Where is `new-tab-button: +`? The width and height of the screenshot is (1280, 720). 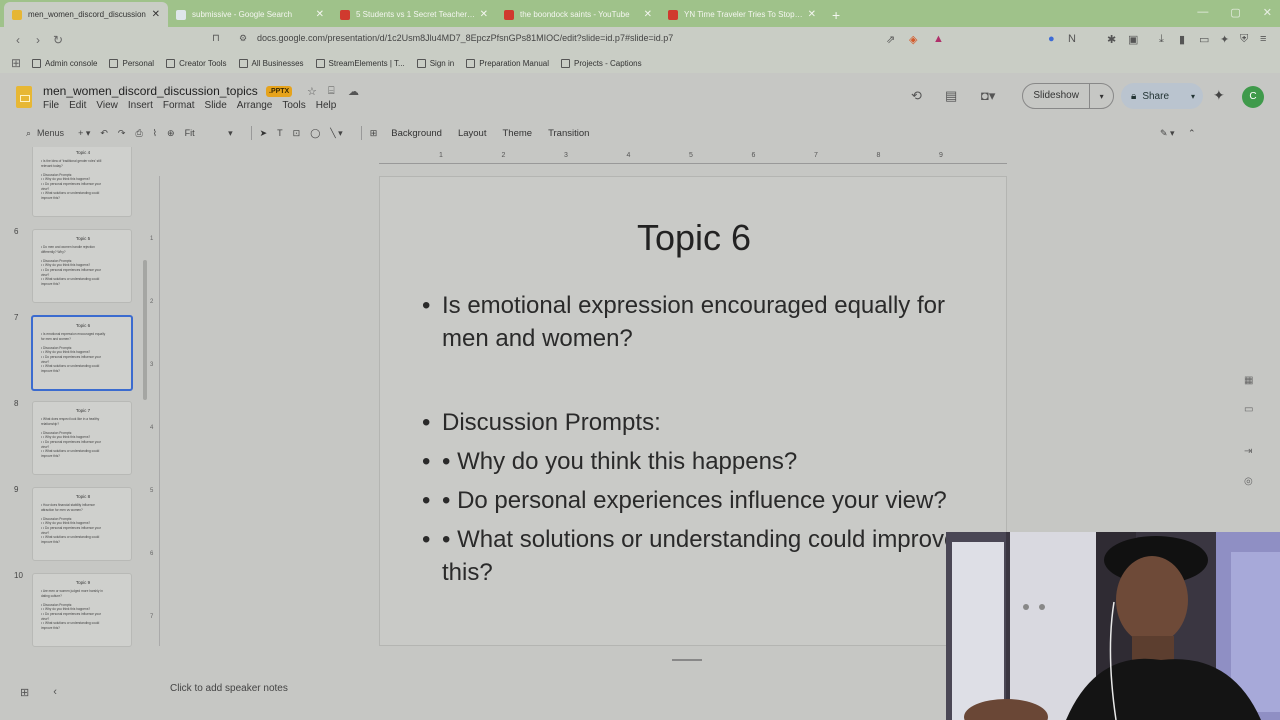 new-tab-button: + is located at coordinates (836, 14).